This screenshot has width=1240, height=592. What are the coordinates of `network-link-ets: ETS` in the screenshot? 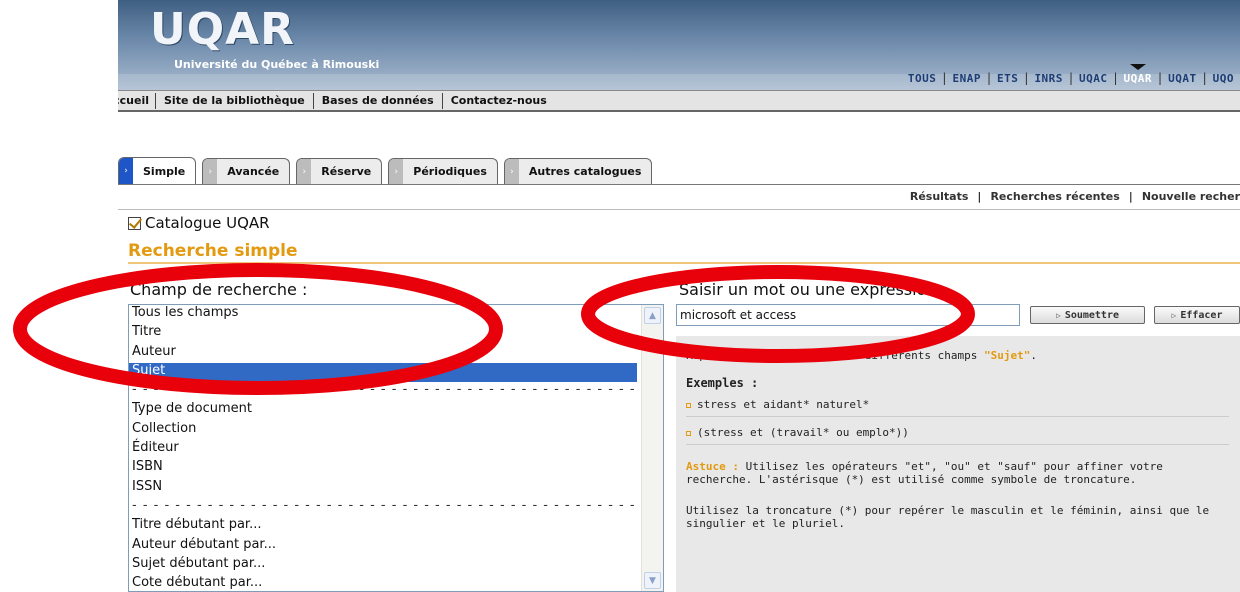 It's located at (1007, 78).